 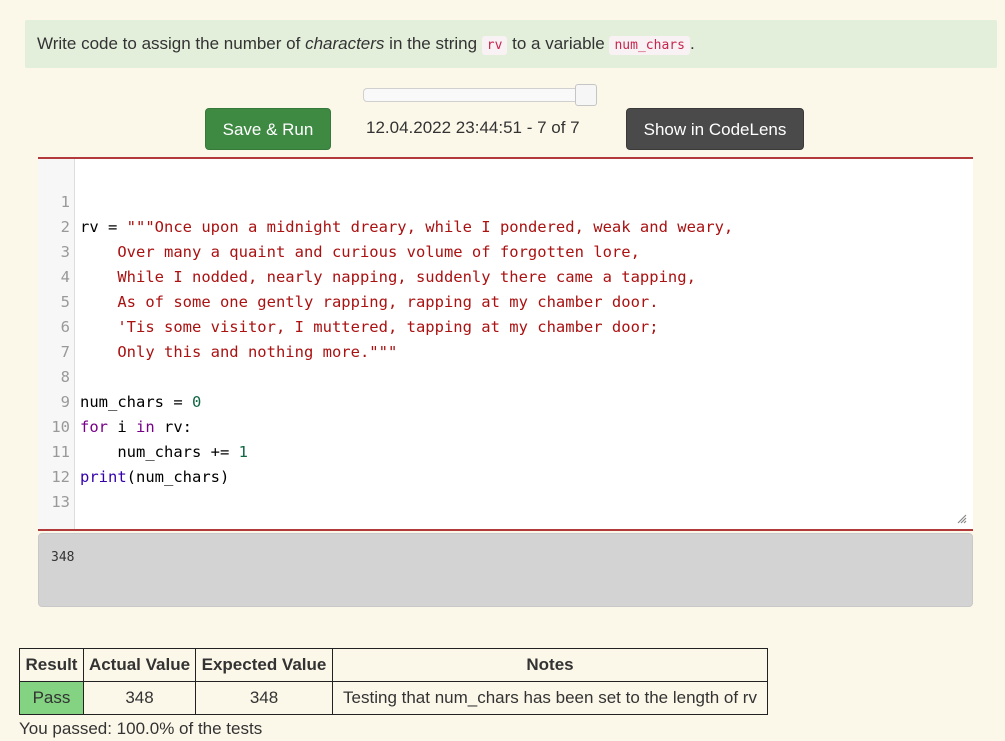 What do you see at coordinates (94, 427) in the screenshot?
I see `keyword-token: for` at bounding box center [94, 427].